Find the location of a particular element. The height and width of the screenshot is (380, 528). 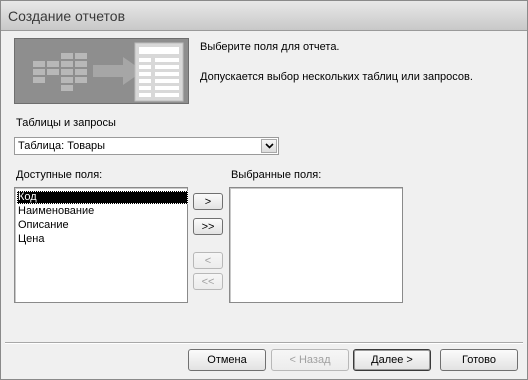

add-field-button: > is located at coordinates (208, 201).